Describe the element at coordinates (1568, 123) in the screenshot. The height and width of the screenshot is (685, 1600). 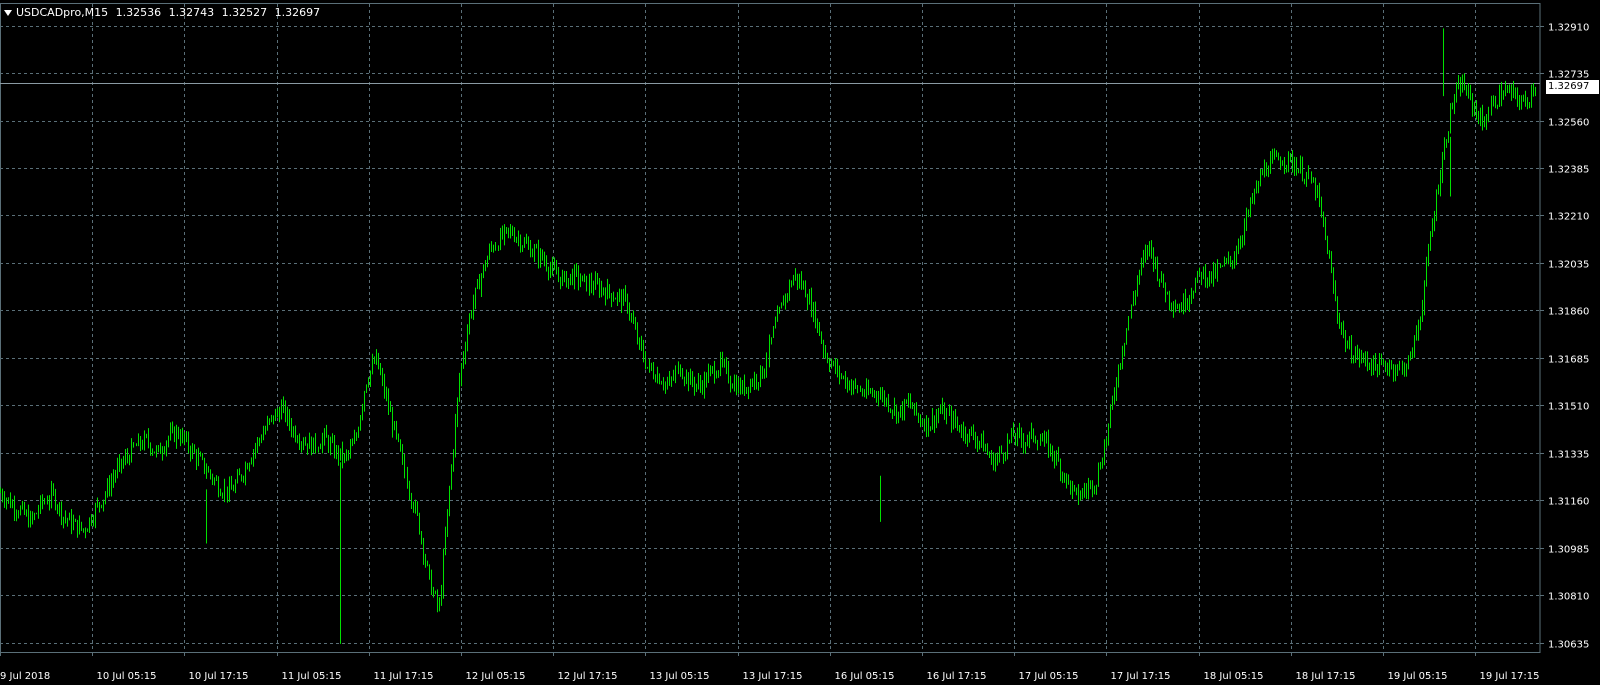
I see `y-tick-label: 1.32560` at that location.